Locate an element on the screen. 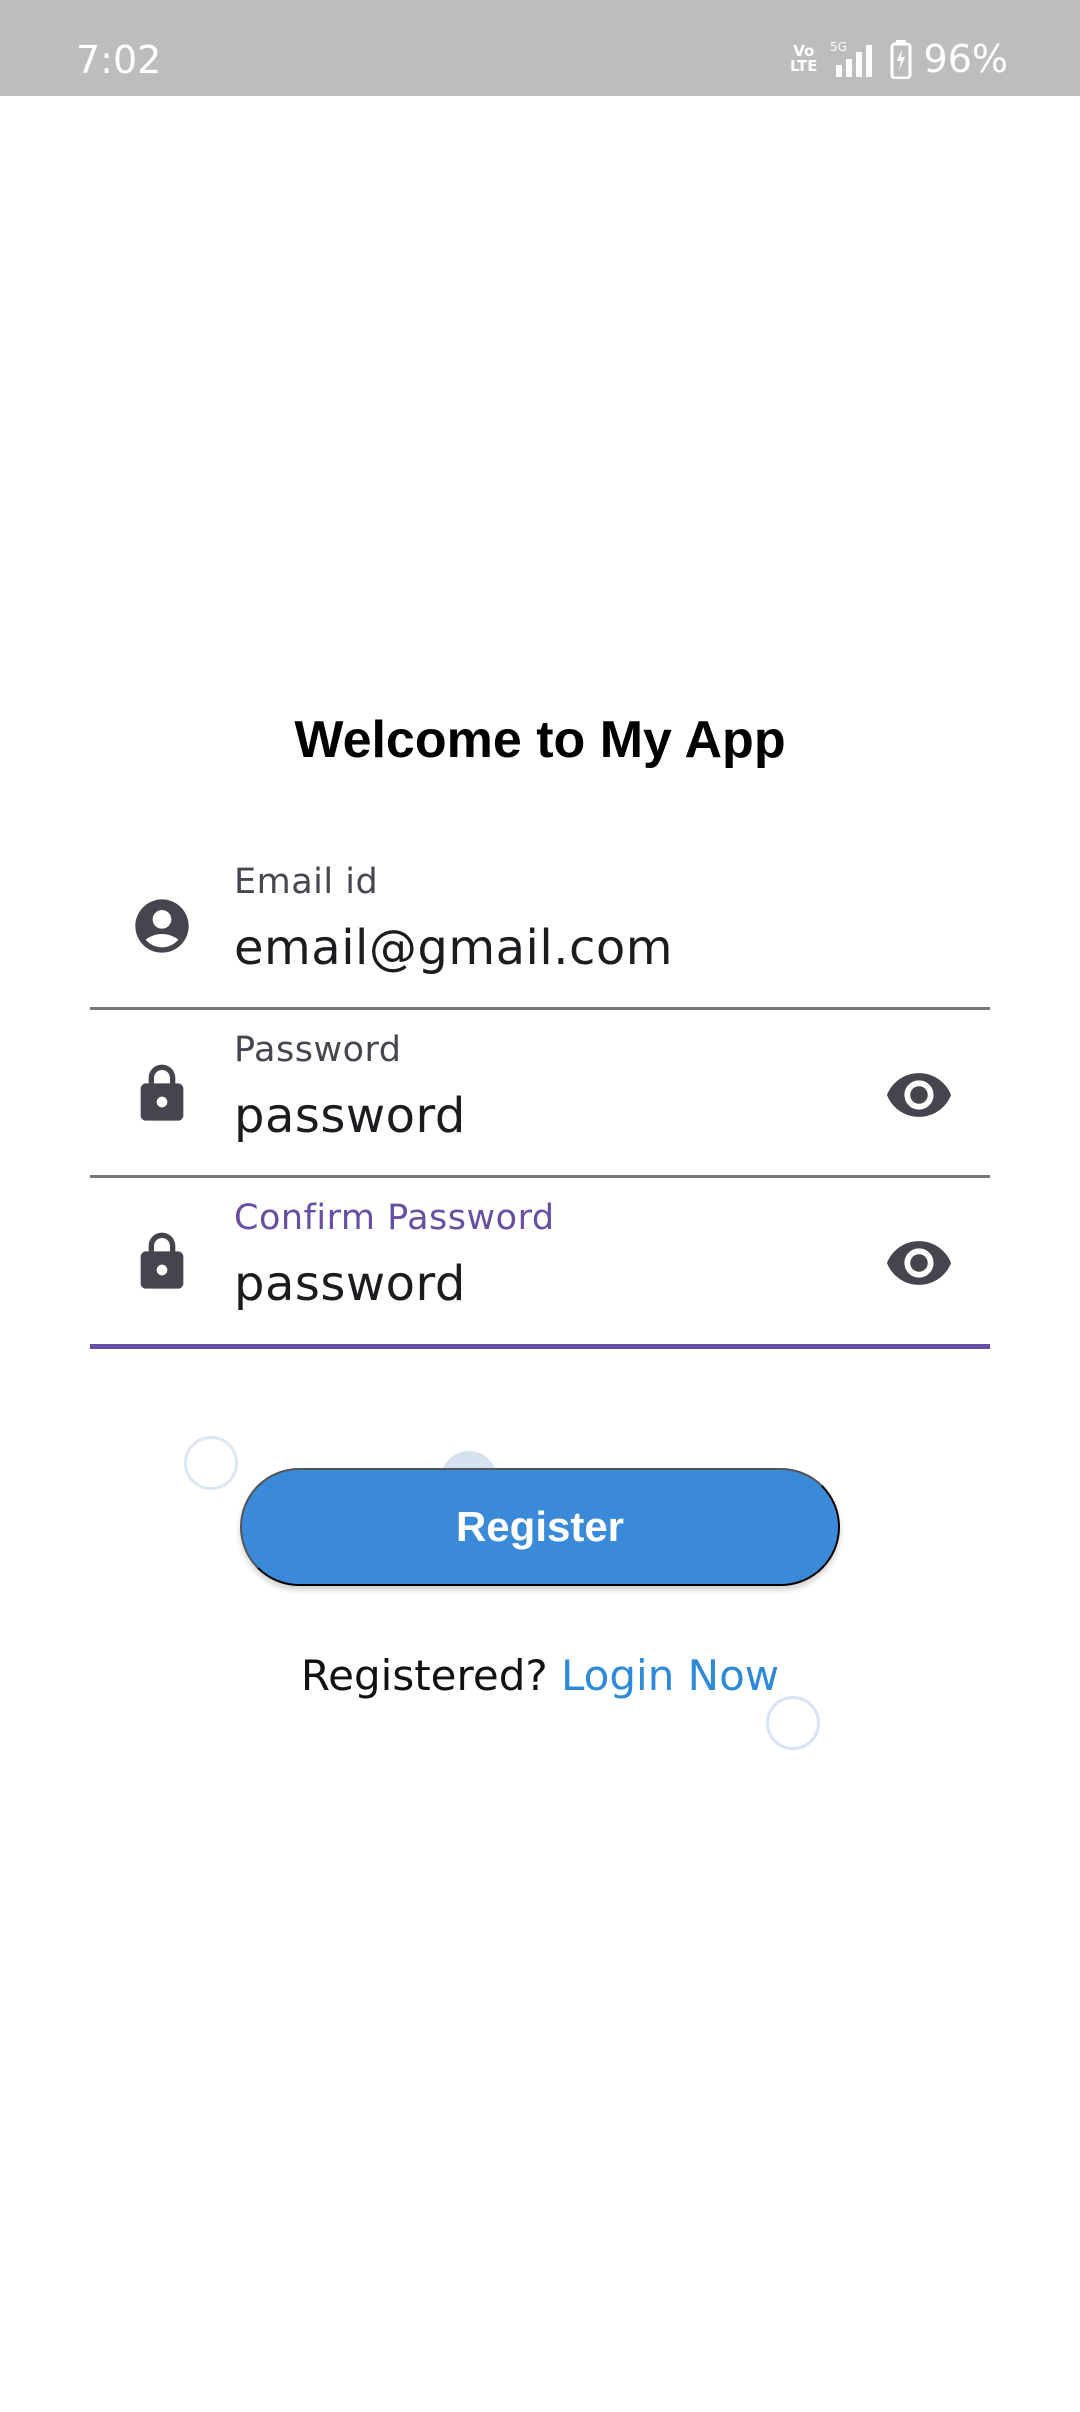  volte-indicator: Vo LTE is located at coordinates (803, 58).